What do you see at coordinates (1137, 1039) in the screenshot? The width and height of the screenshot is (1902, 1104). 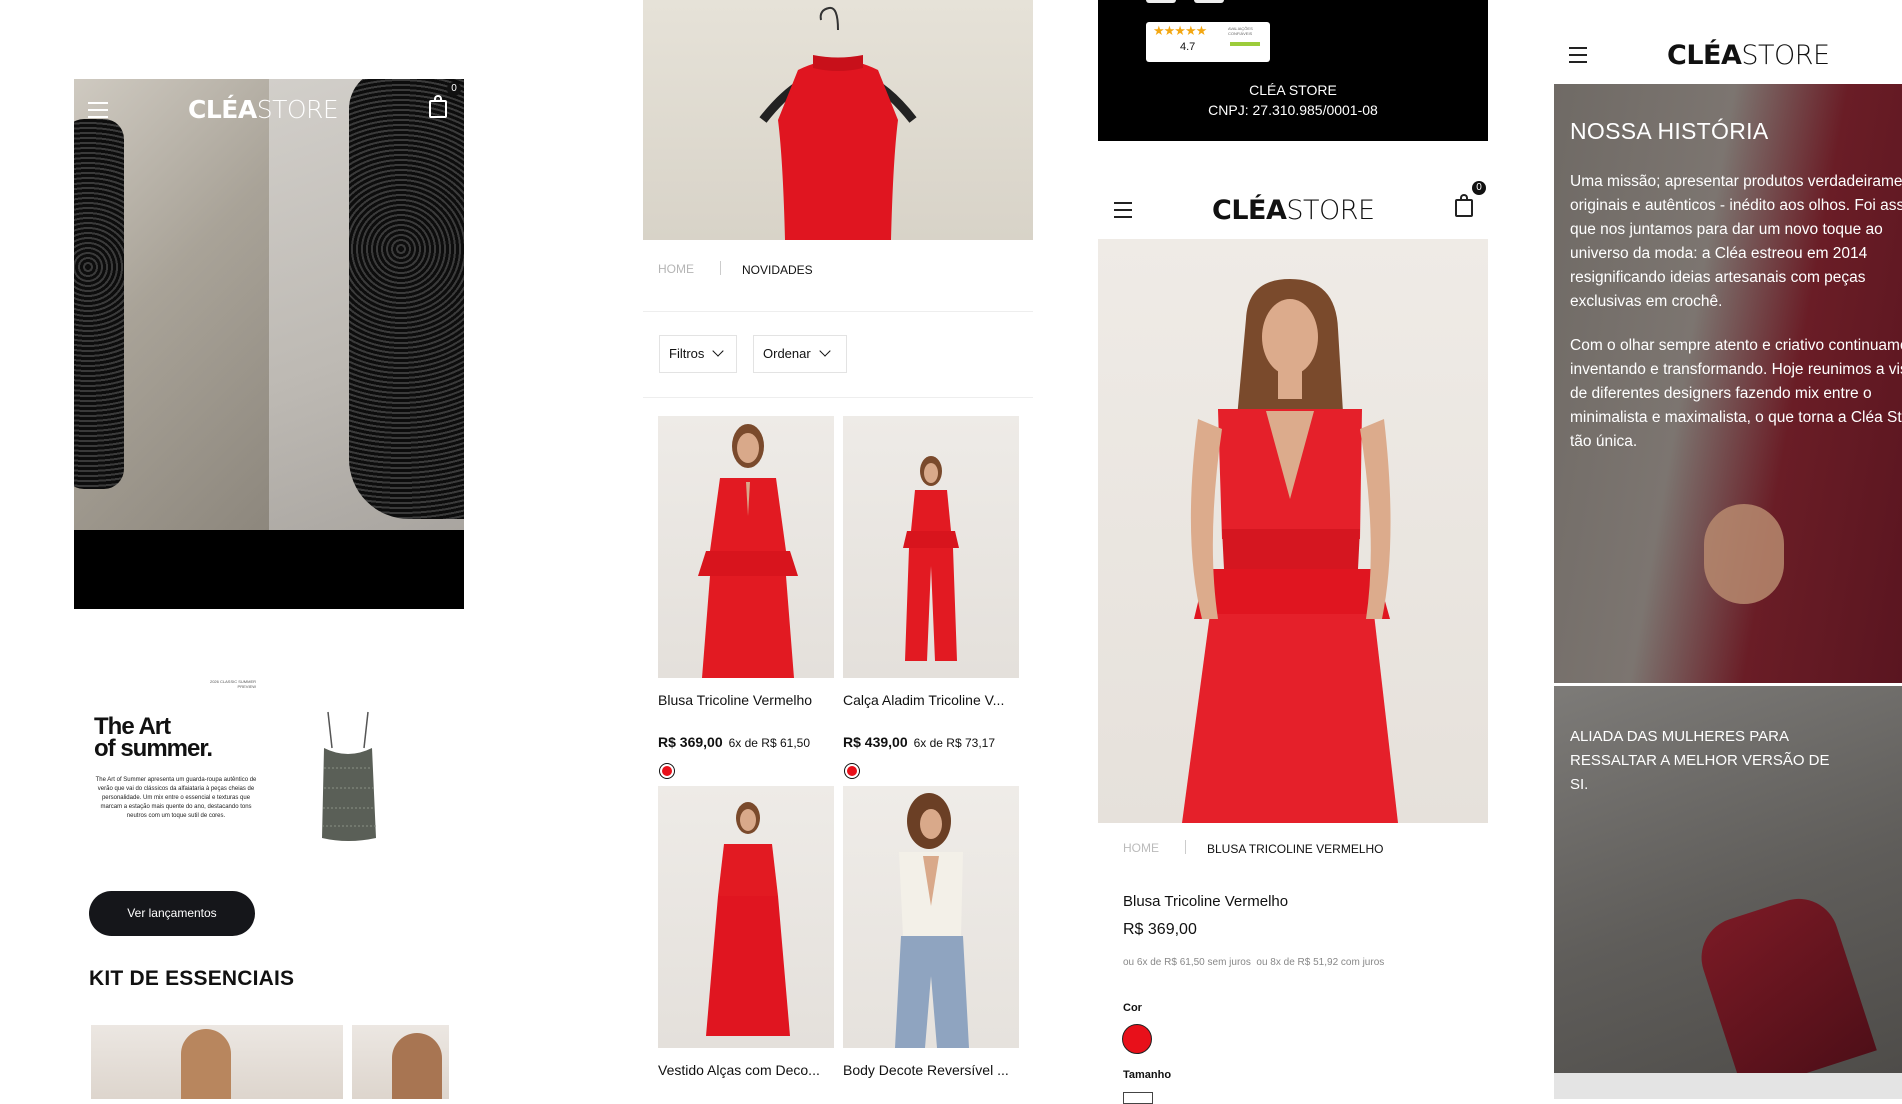 I see `color-option-red` at bounding box center [1137, 1039].